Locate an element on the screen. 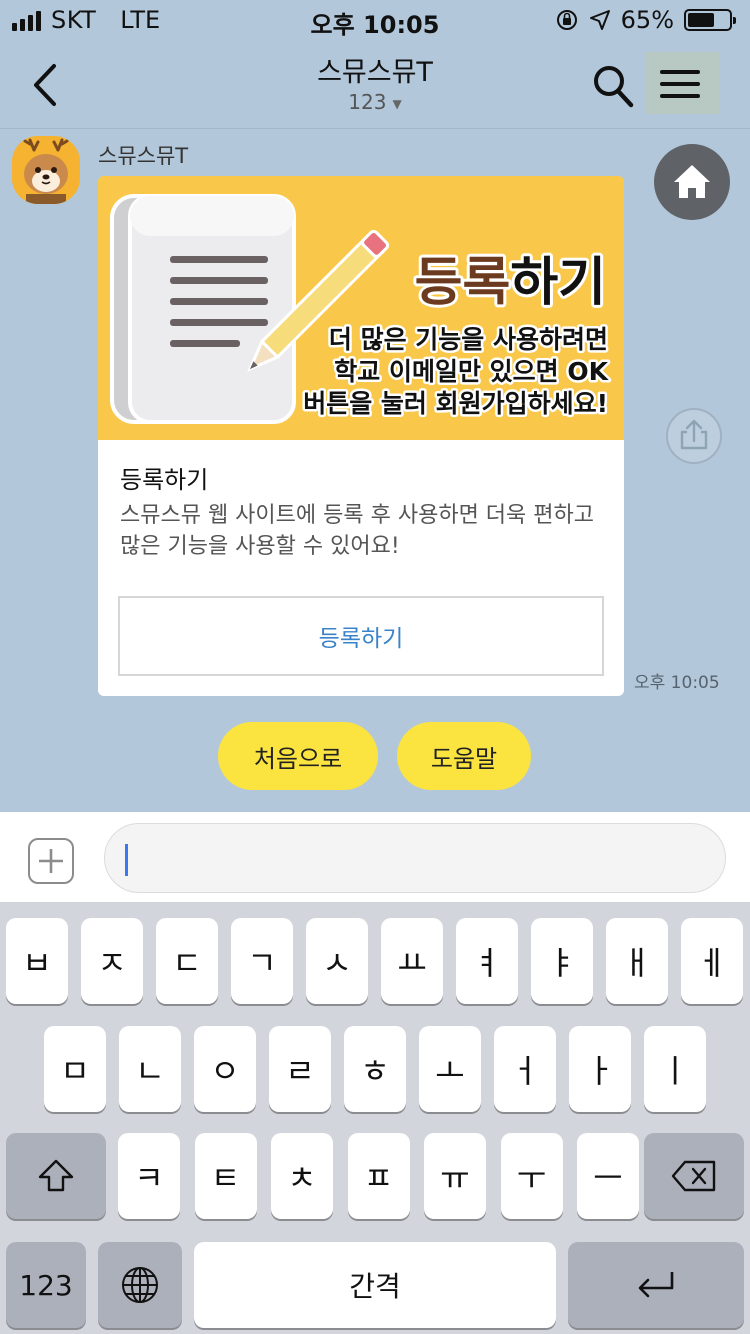 The height and width of the screenshot is (1334, 750). menu-button is located at coordinates (683, 83).